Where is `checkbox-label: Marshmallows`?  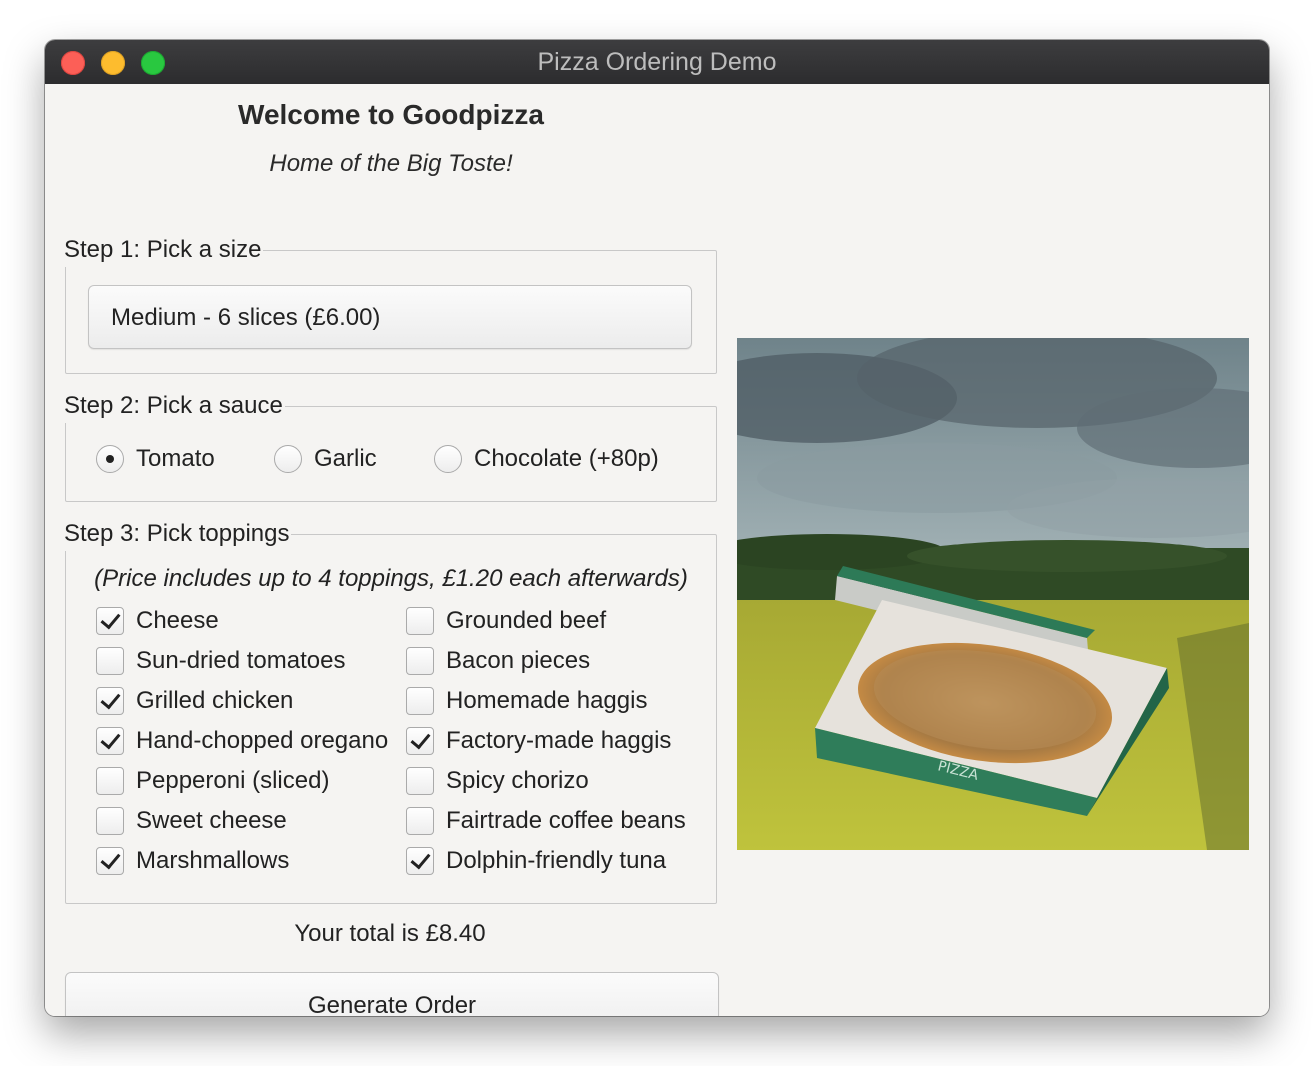
checkbox-label: Marshmallows is located at coordinates (213, 860).